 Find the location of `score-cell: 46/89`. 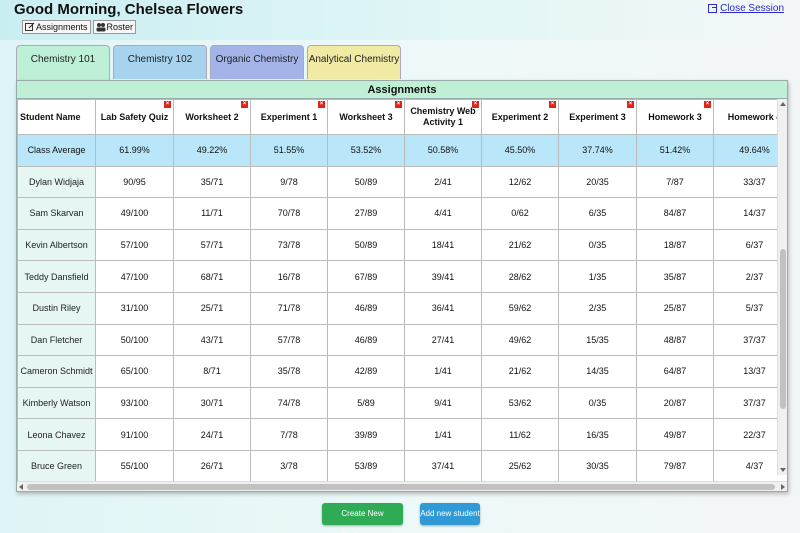

score-cell: 46/89 is located at coordinates (366, 308).